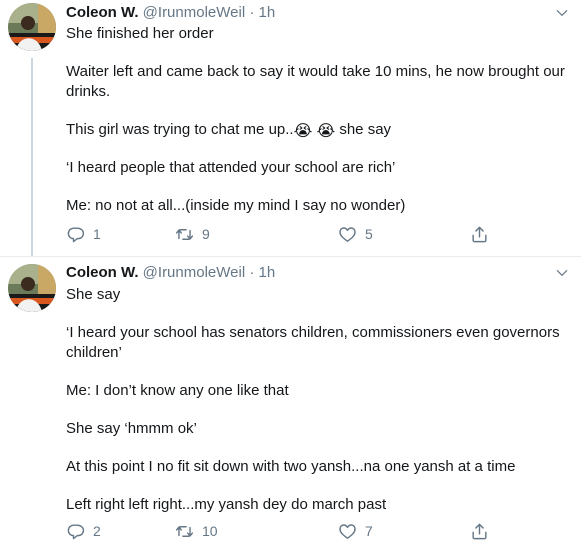 The height and width of the screenshot is (547, 581). What do you see at coordinates (97, 234) in the screenshot?
I see `reply-count: 1` at bounding box center [97, 234].